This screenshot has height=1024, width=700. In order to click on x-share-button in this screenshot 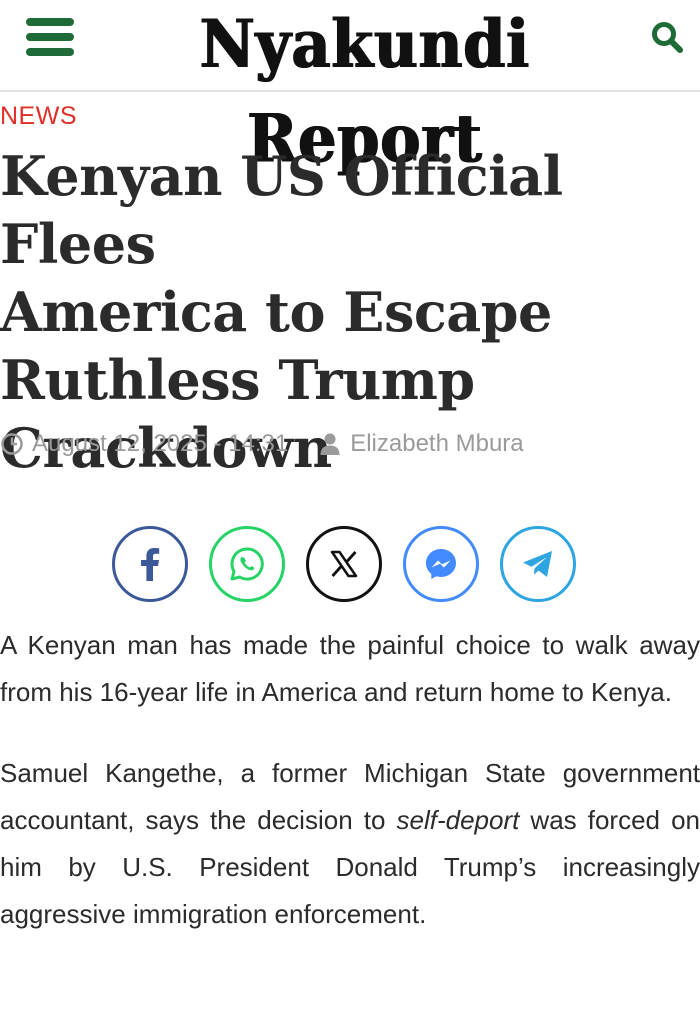, I will do `click(344, 564)`.